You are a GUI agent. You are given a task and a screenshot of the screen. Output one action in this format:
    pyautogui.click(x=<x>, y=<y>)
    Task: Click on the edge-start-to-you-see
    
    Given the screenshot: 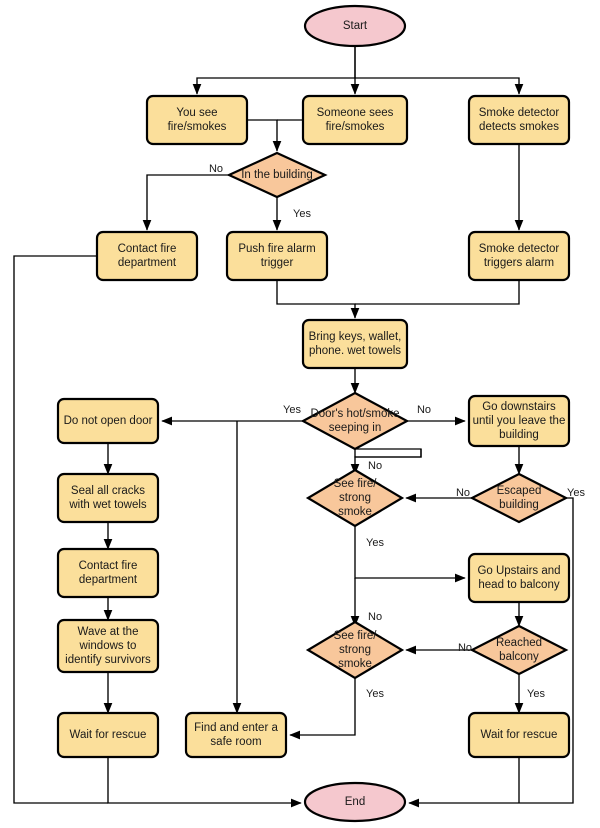 What is the action you would take?
    pyautogui.click(x=274, y=70)
    